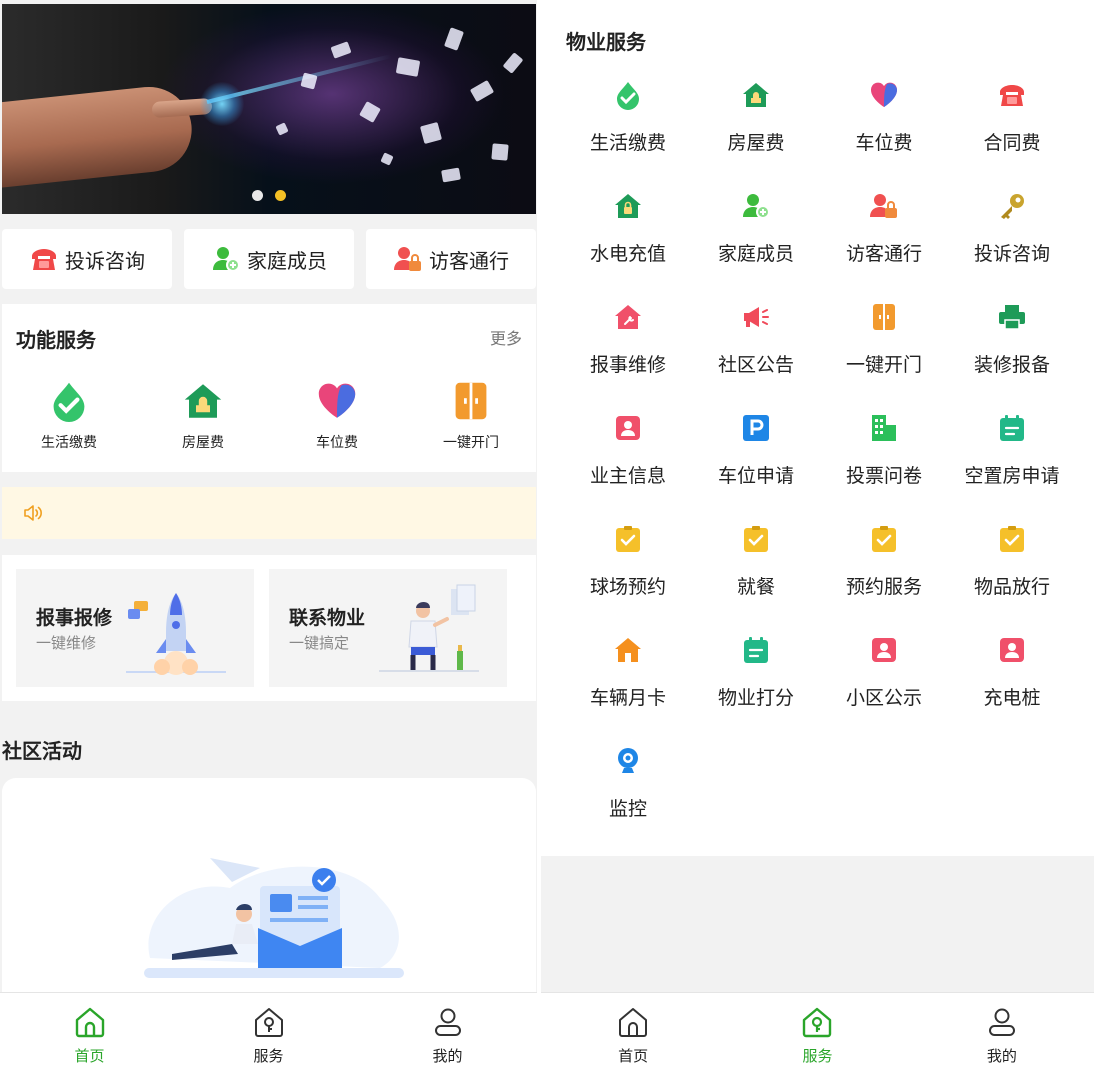 The height and width of the screenshot is (1078, 1094). I want to click on service-item-label: 社区公告, so click(755, 365).